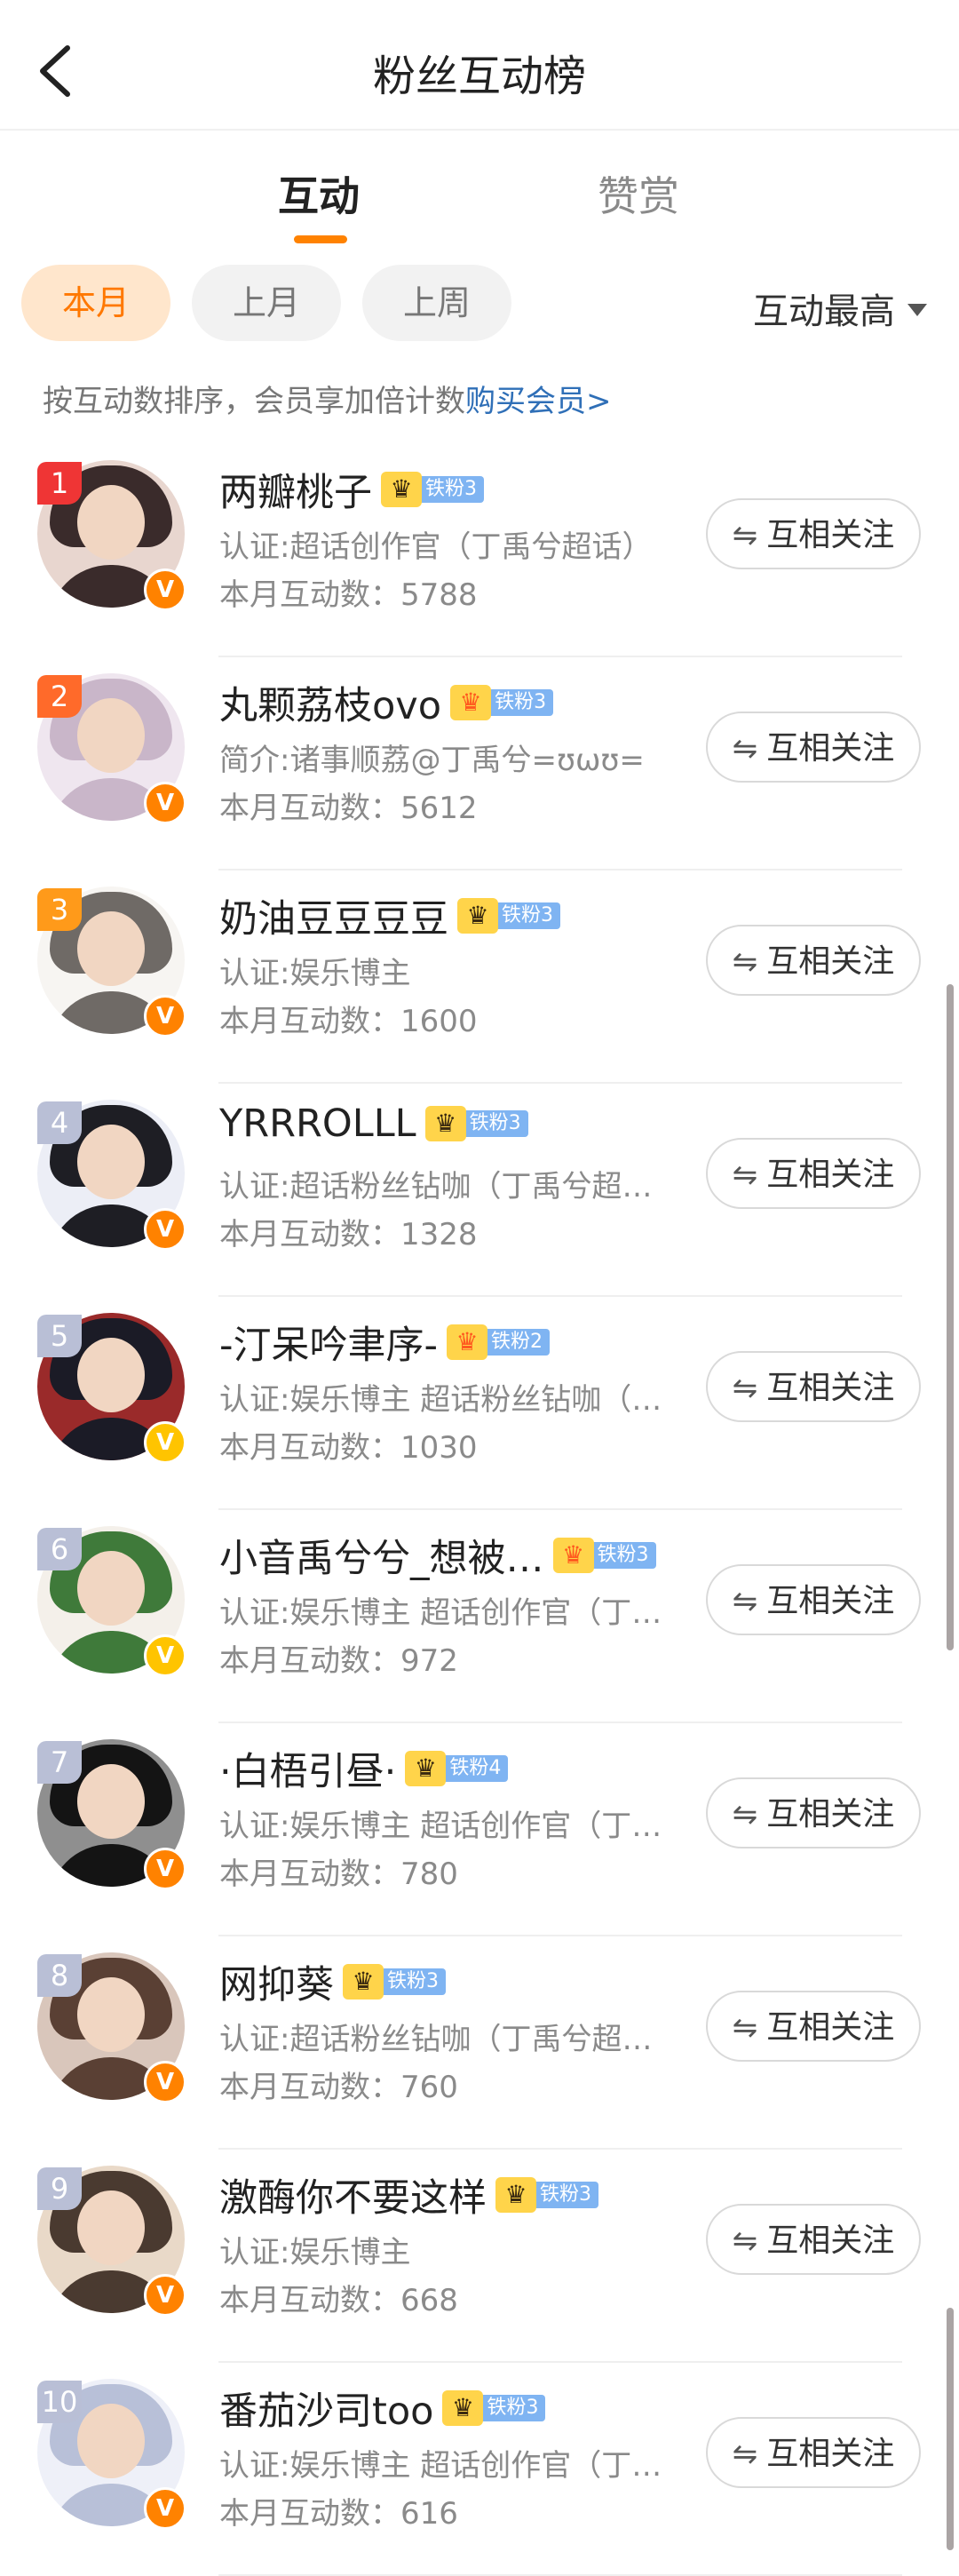 The width and height of the screenshot is (959, 2576). Describe the element at coordinates (338, 2300) in the screenshot. I see `interaction-count: 本月互动数：668` at that location.